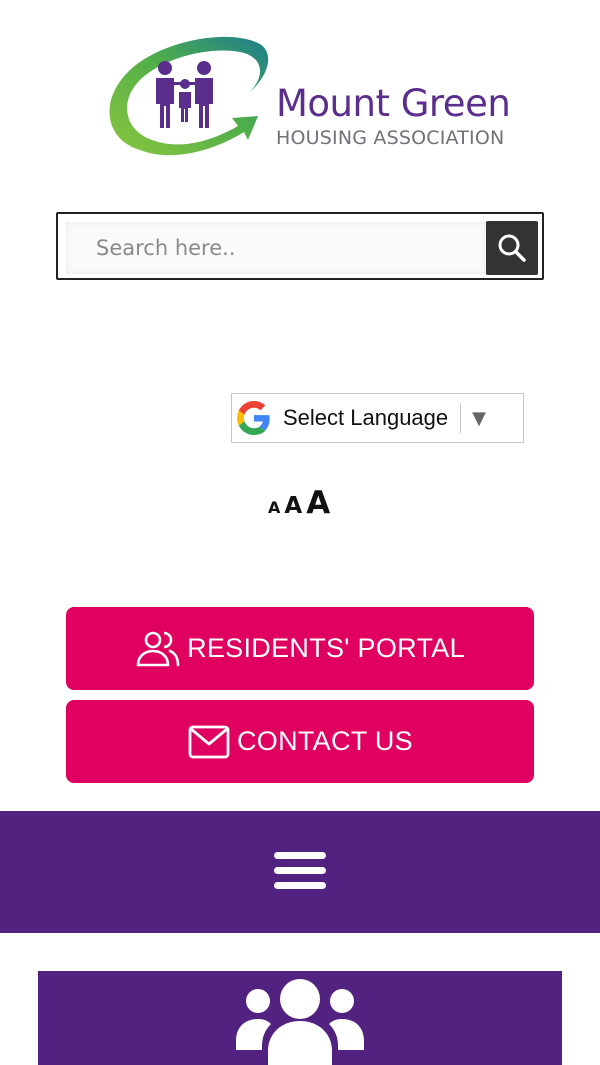  I want to click on residents-portal-label: RESIDENTS' PORTAL, so click(326, 648).